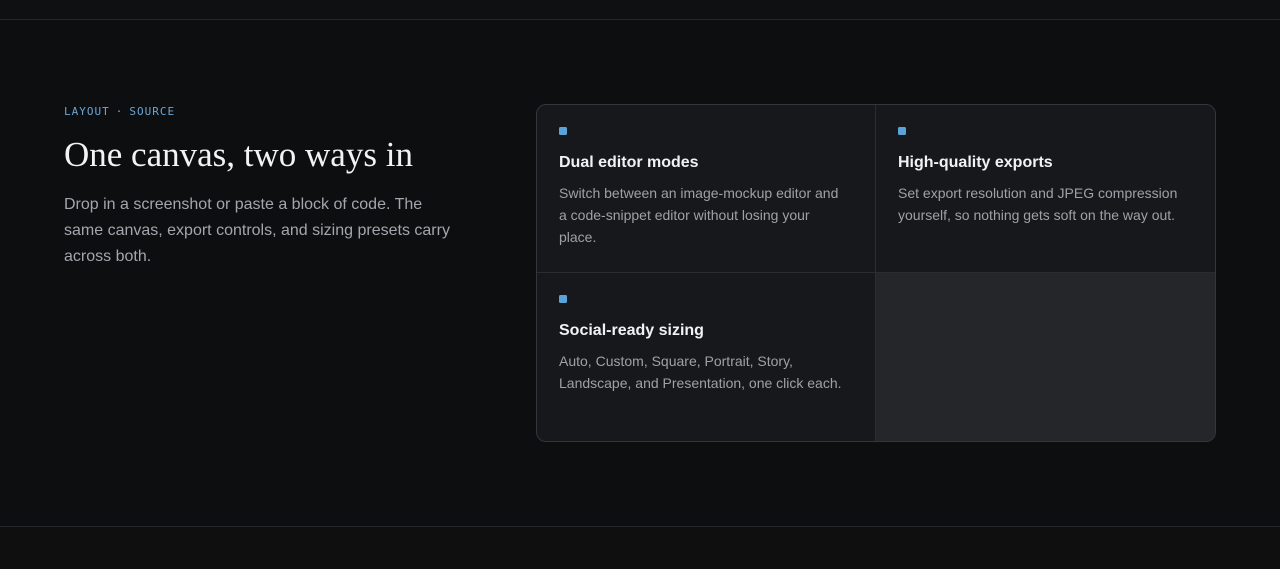 The image size is (1280, 569). What do you see at coordinates (152, 111) in the screenshot?
I see `eyebrow-source: SOURCE` at bounding box center [152, 111].